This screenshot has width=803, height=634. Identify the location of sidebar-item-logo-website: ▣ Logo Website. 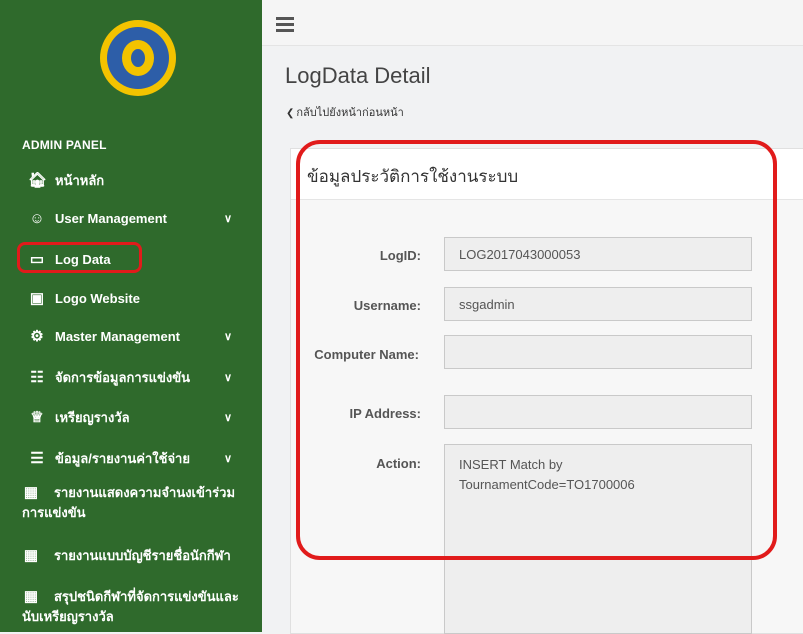
(131, 298).